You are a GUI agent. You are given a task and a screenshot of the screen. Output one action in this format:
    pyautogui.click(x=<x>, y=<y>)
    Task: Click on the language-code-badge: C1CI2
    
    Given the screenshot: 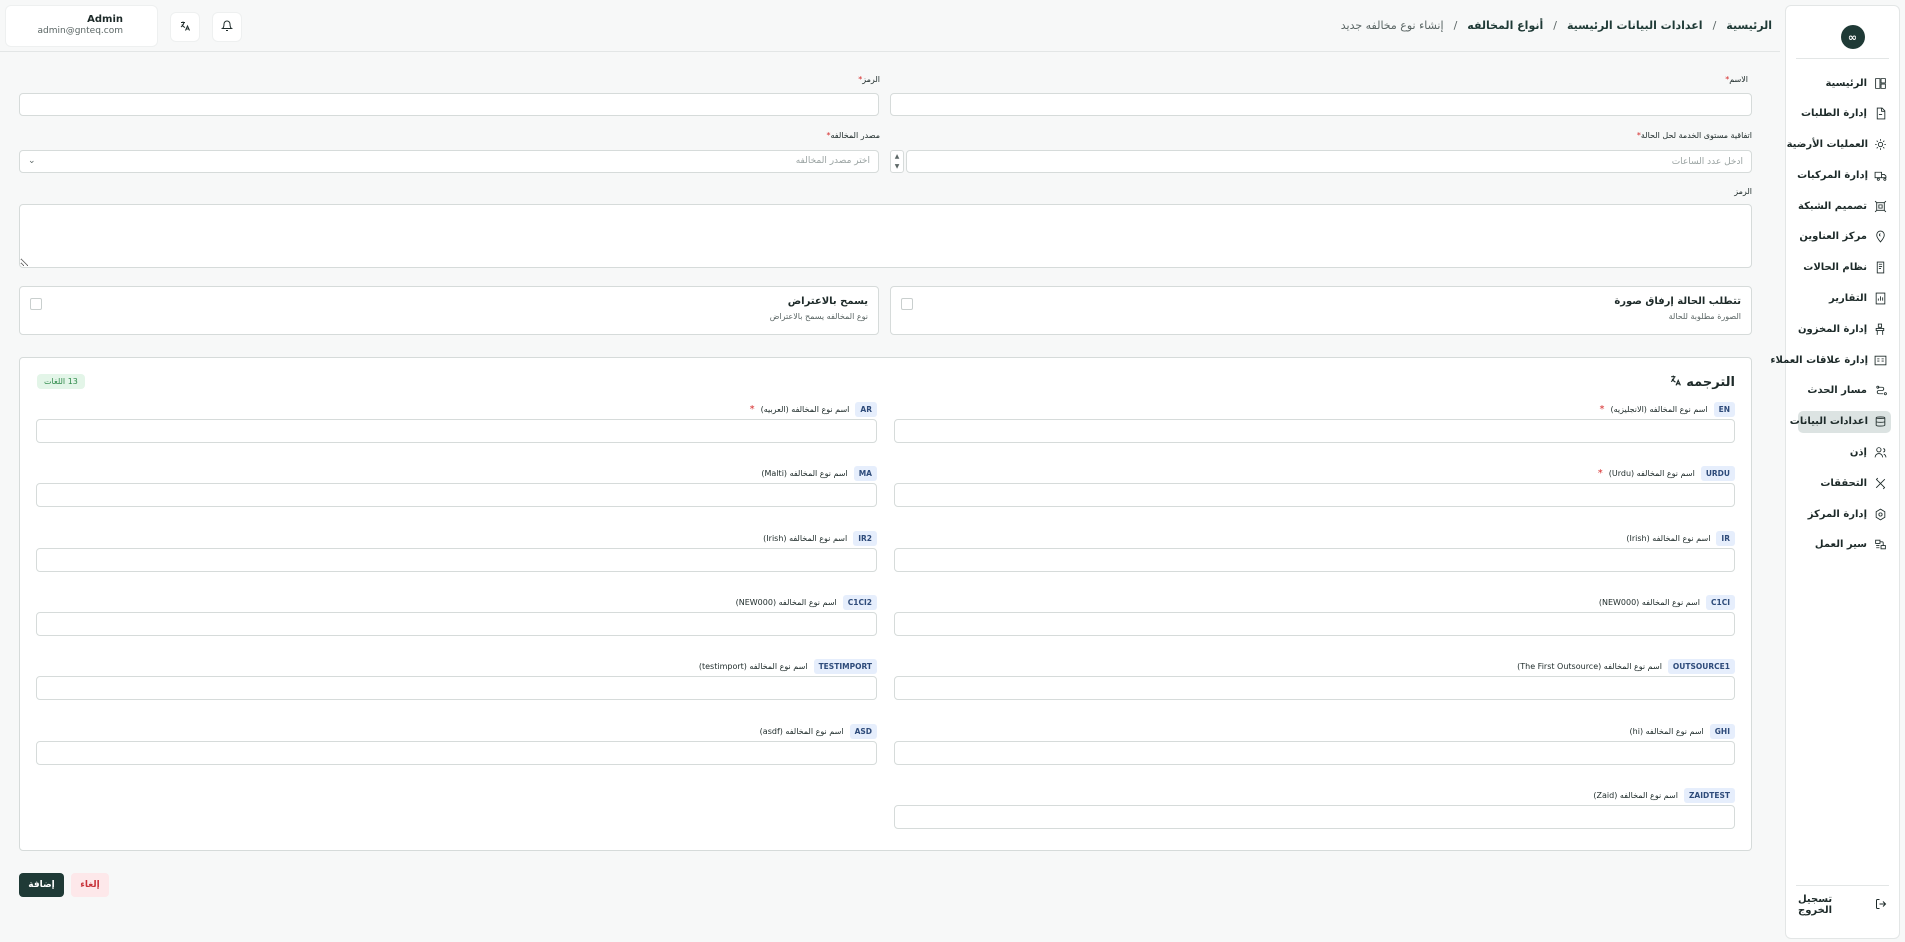 What is the action you would take?
    pyautogui.click(x=859, y=602)
    